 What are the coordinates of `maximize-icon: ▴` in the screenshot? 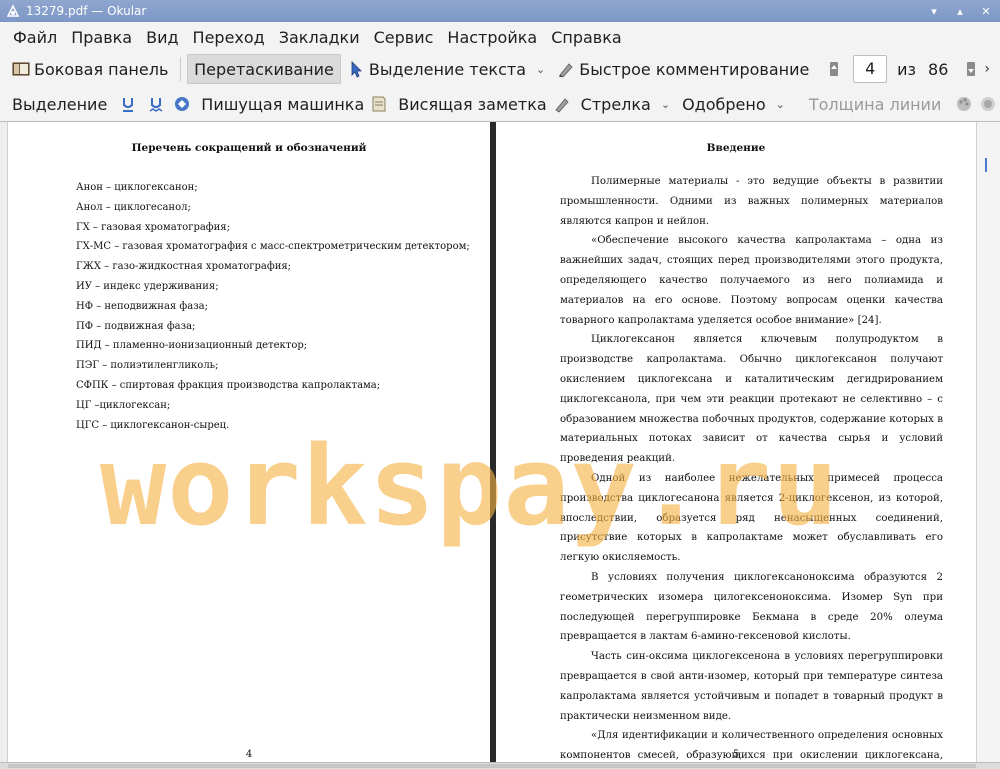 It's located at (960, 11).